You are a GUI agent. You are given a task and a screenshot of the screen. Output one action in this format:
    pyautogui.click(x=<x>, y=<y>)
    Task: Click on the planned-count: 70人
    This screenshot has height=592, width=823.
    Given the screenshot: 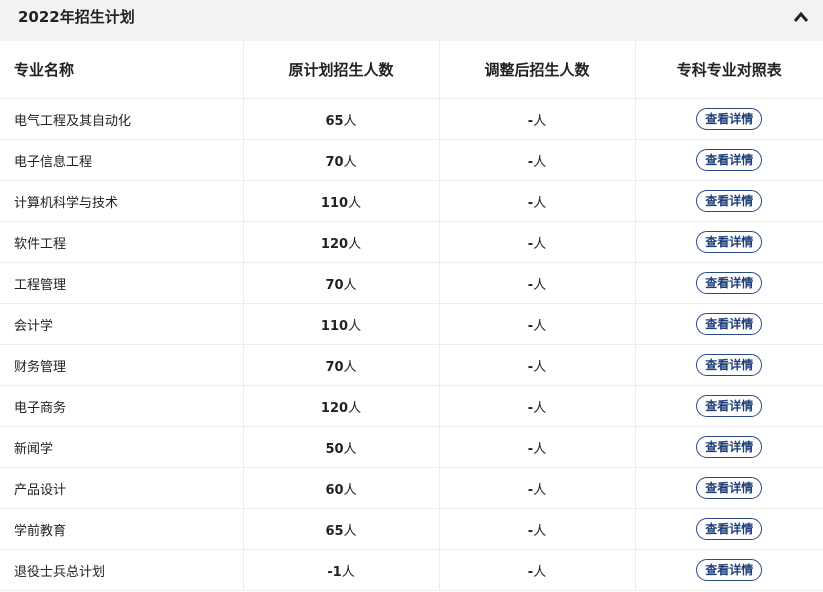 What is the action you would take?
    pyautogui.click(x=341, y=160)
    